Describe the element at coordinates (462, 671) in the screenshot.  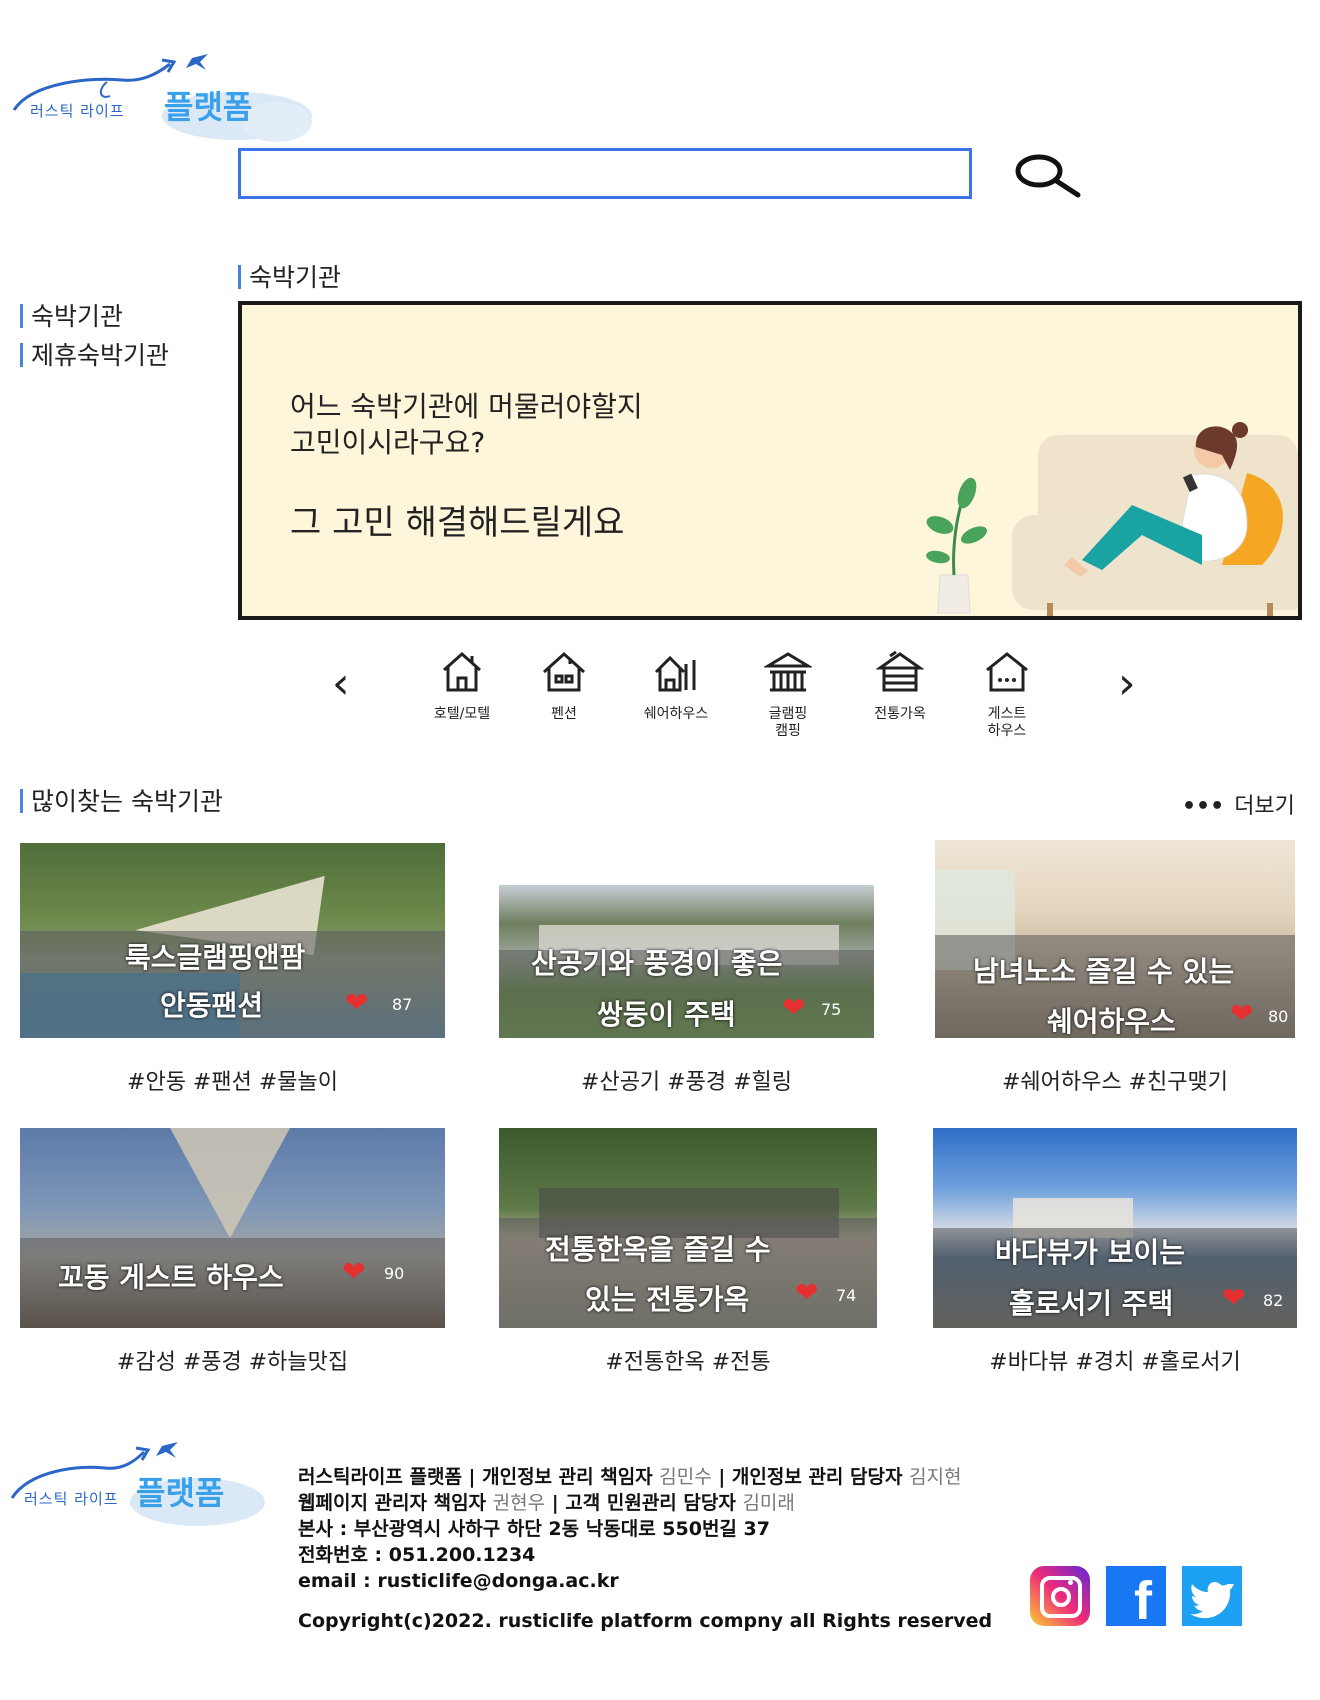
I see `house-hotel-icon` at that location.